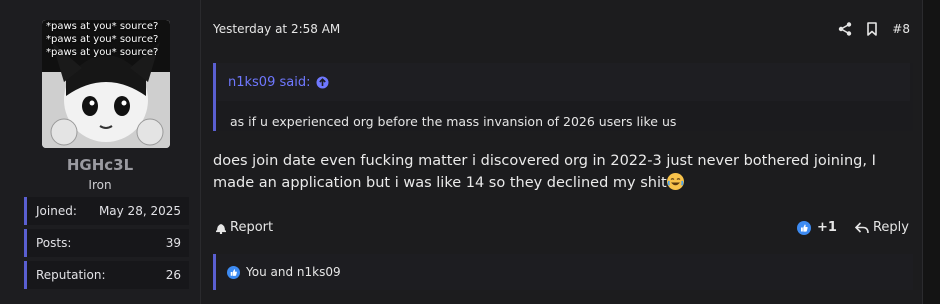 This screenshot has height=304, width=940. What do you see at coordinates (293, 272) in the screenshot?
I see `reactions-text: You and n1ks09` at bounding box center [293, 272].